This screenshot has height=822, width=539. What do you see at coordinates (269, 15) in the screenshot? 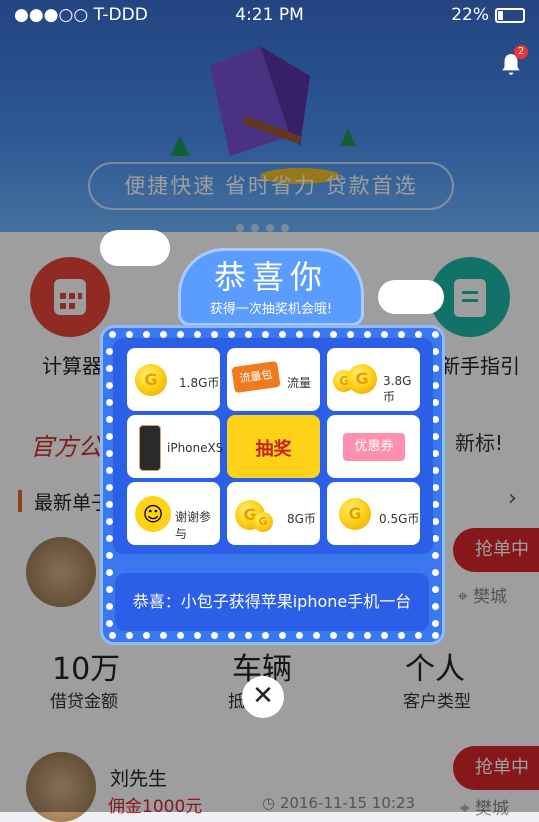
I see `status-bar: ●●●○○ T-DDD 4:21 PM 22%` at bounding box center [269, 15].